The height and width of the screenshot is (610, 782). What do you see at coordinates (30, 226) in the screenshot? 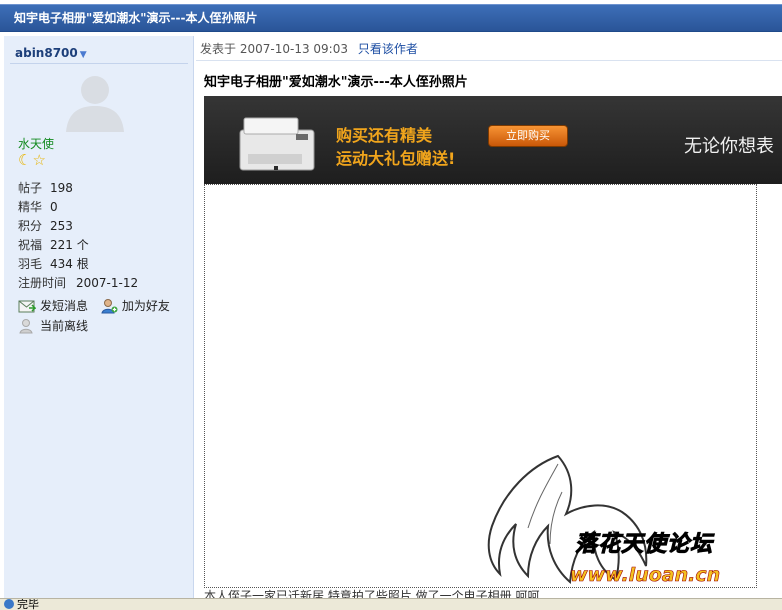
I see `stat-label: 积分` at bounding box center [30, 226].